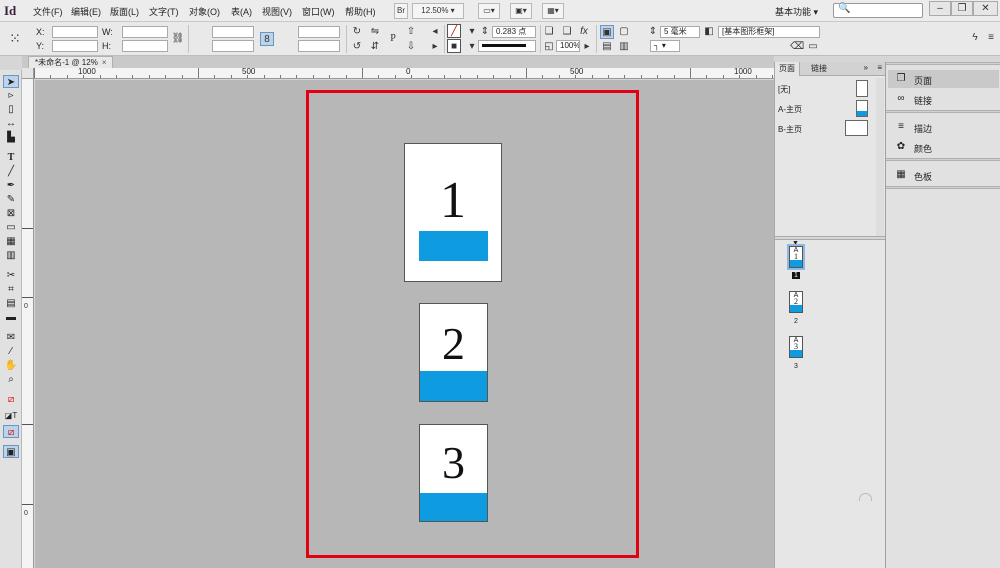 The image size is (1000, 568). What do you see at coordinates (567, 32) in the screenshot?
I see `shadow-toggle-icon: ❑` at bounding box center [567, 32].